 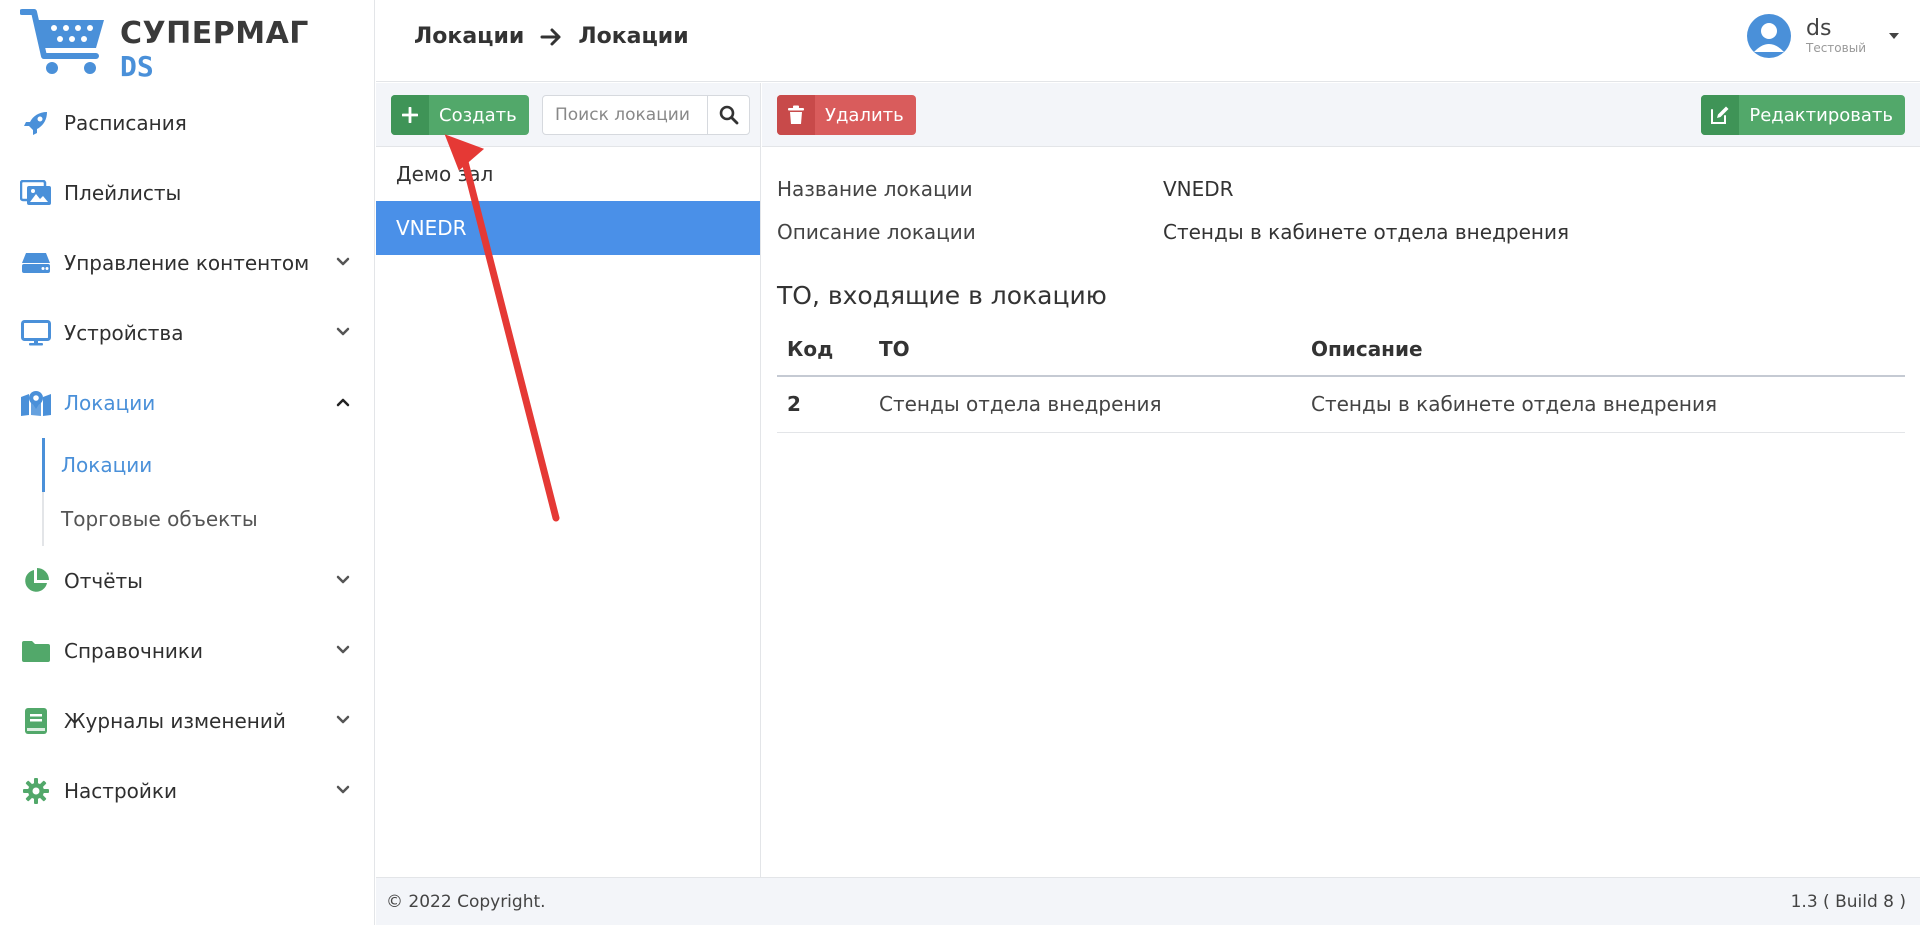 What do you see at coordinates (469, 36) in the screenshot?
I see `breadcrumb-item-section: Локации` at bounding box center [469, 36].